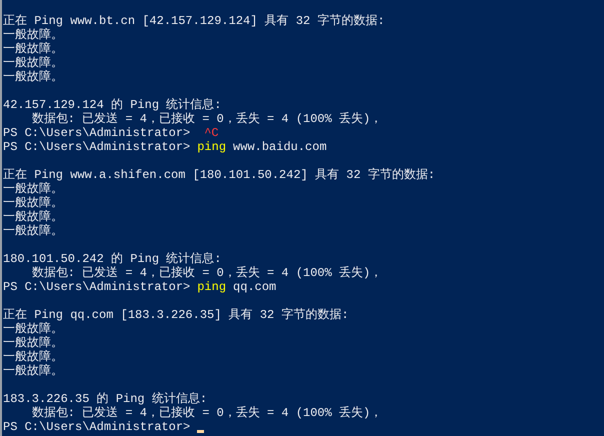 Image resolution: width=604 pixels, height=436 pixels. I want to click on output-line: 183.3.226.35 的 Ping 统计信息:, so click(105, 399).